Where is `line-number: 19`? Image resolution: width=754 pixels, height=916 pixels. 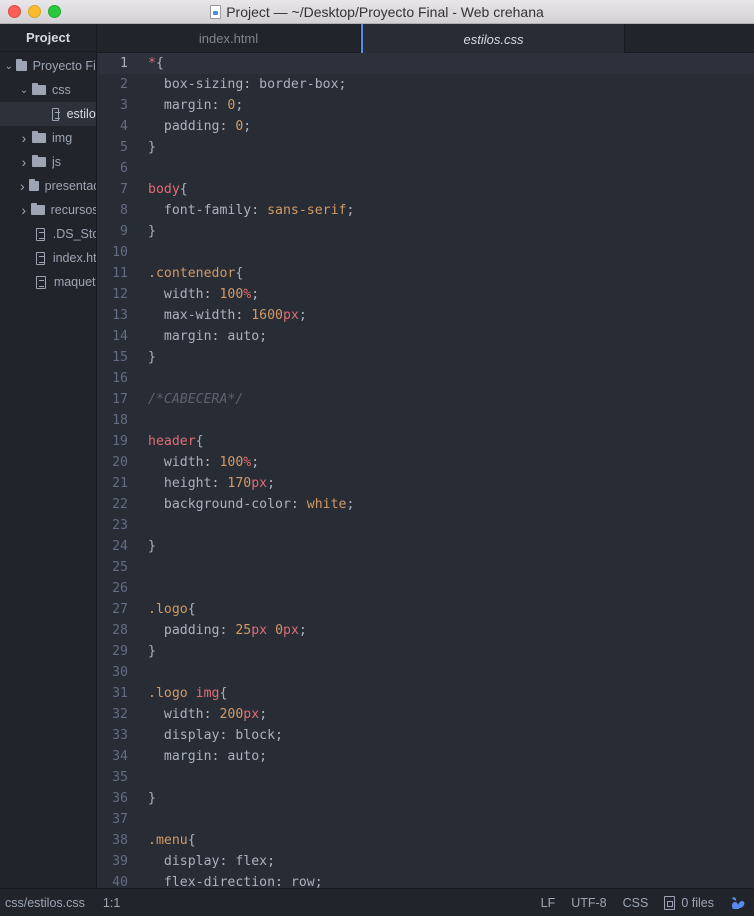
line-number: 19 is located at coordinates (114, 441).